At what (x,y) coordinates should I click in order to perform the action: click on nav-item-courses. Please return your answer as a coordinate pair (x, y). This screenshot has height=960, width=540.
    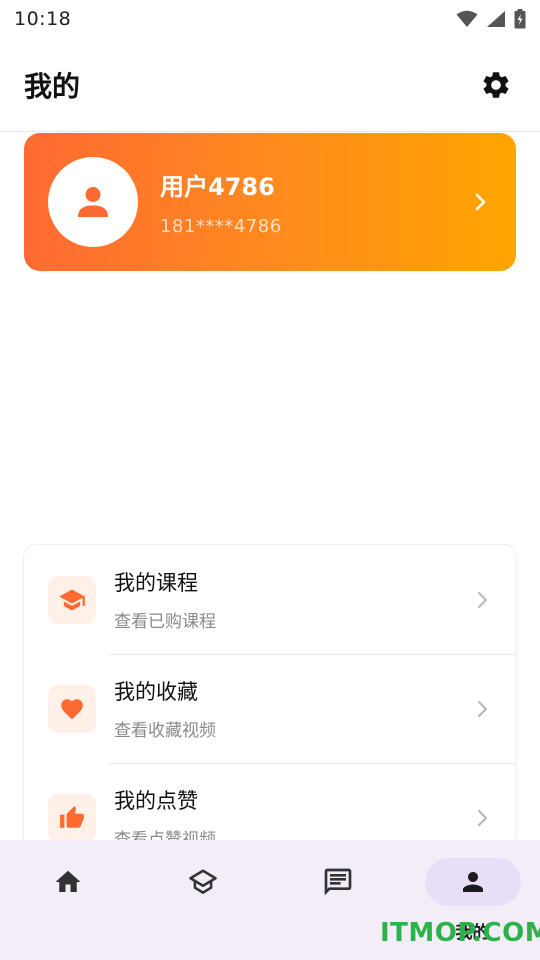
    Looking at the image, I should click on (202, 900).